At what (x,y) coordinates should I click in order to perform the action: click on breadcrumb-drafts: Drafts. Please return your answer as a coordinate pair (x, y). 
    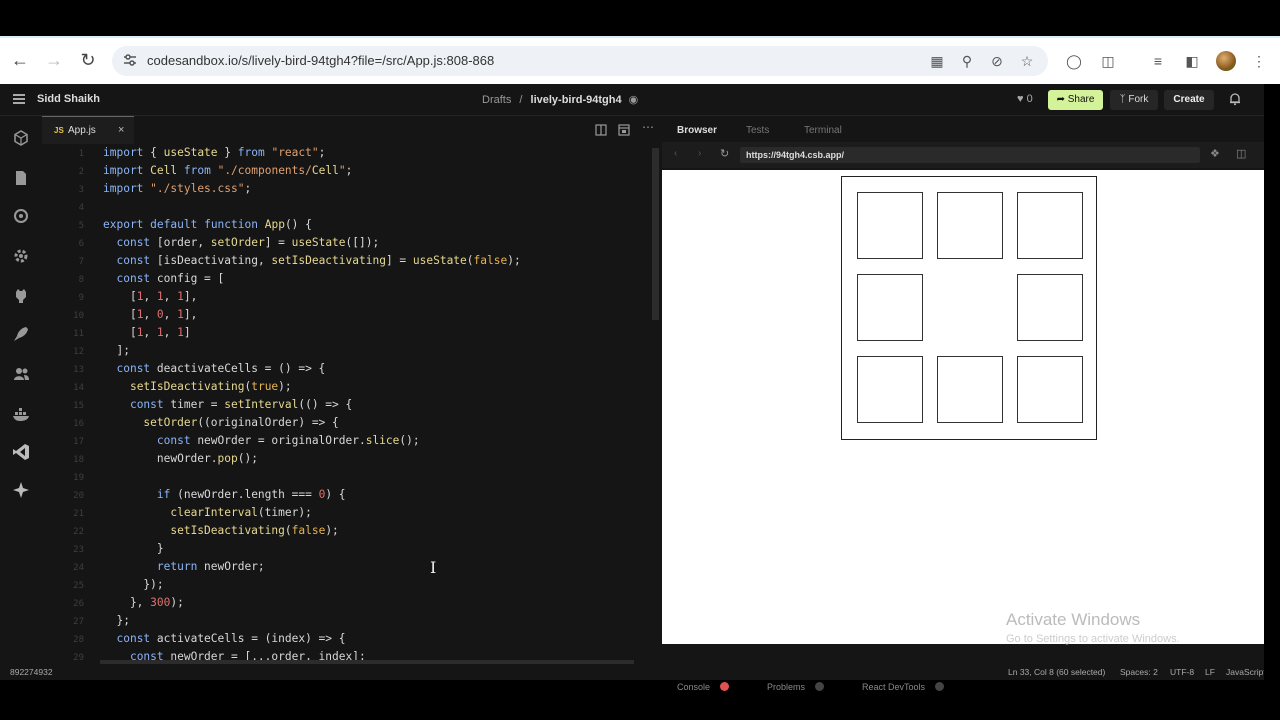
    Looking at the image, I should click on (496, 100).